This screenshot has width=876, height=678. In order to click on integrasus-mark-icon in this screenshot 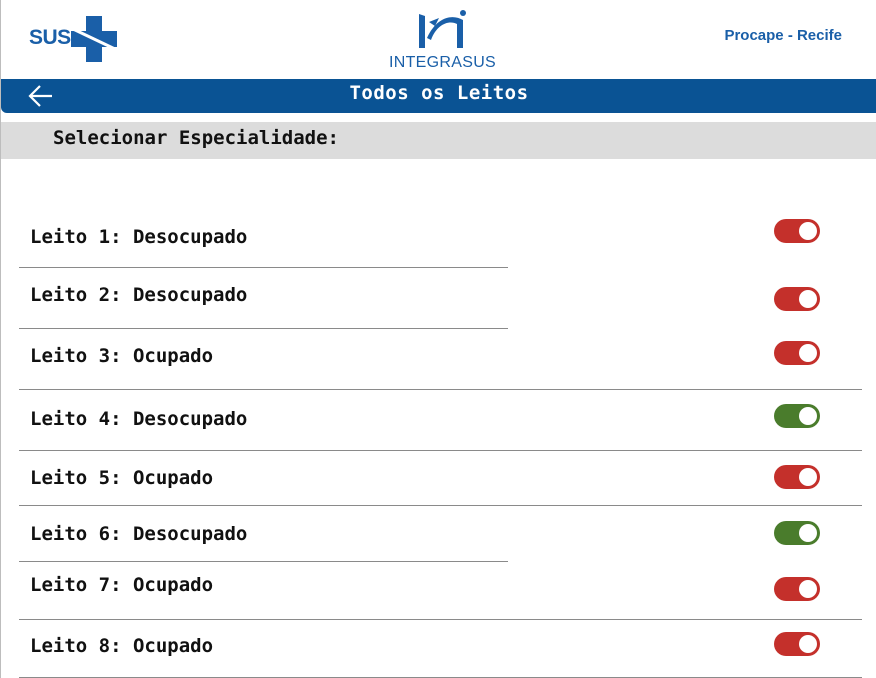, I will do `click(442, 29)`.